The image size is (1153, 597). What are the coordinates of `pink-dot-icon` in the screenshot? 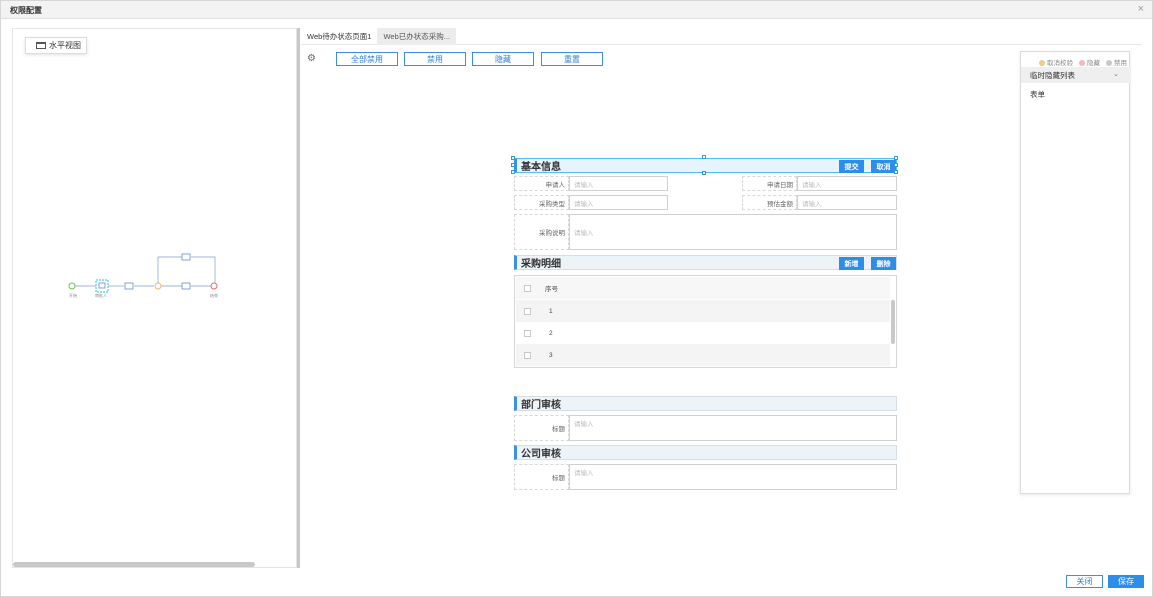 It's located at (1082, 63).